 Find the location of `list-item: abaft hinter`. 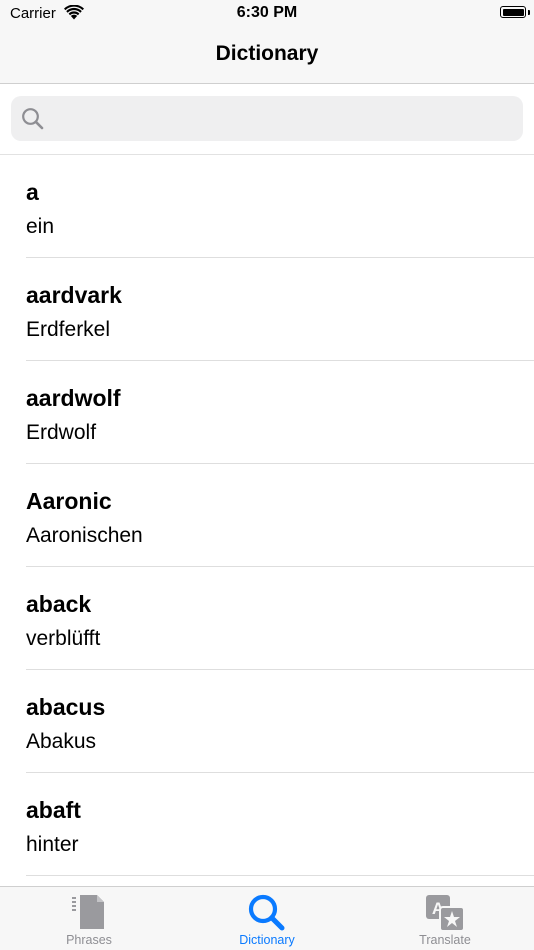

list-item: abaft hinter is located at coordinates (267, 824).